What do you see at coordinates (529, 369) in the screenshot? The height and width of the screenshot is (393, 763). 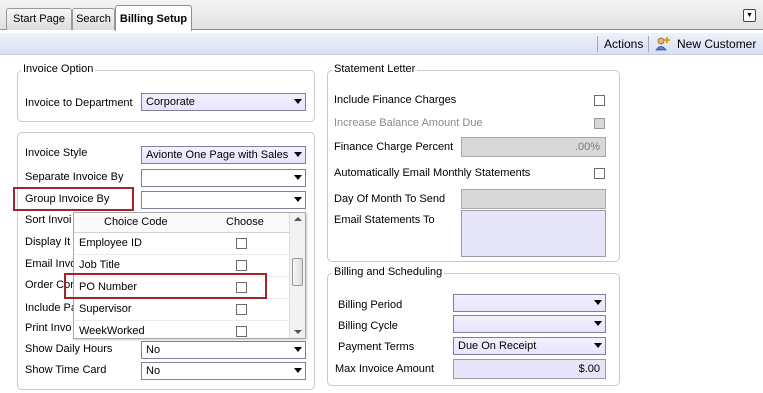 I see `max-invoice-amount-field: $.00` at bounding box center [529, 369].